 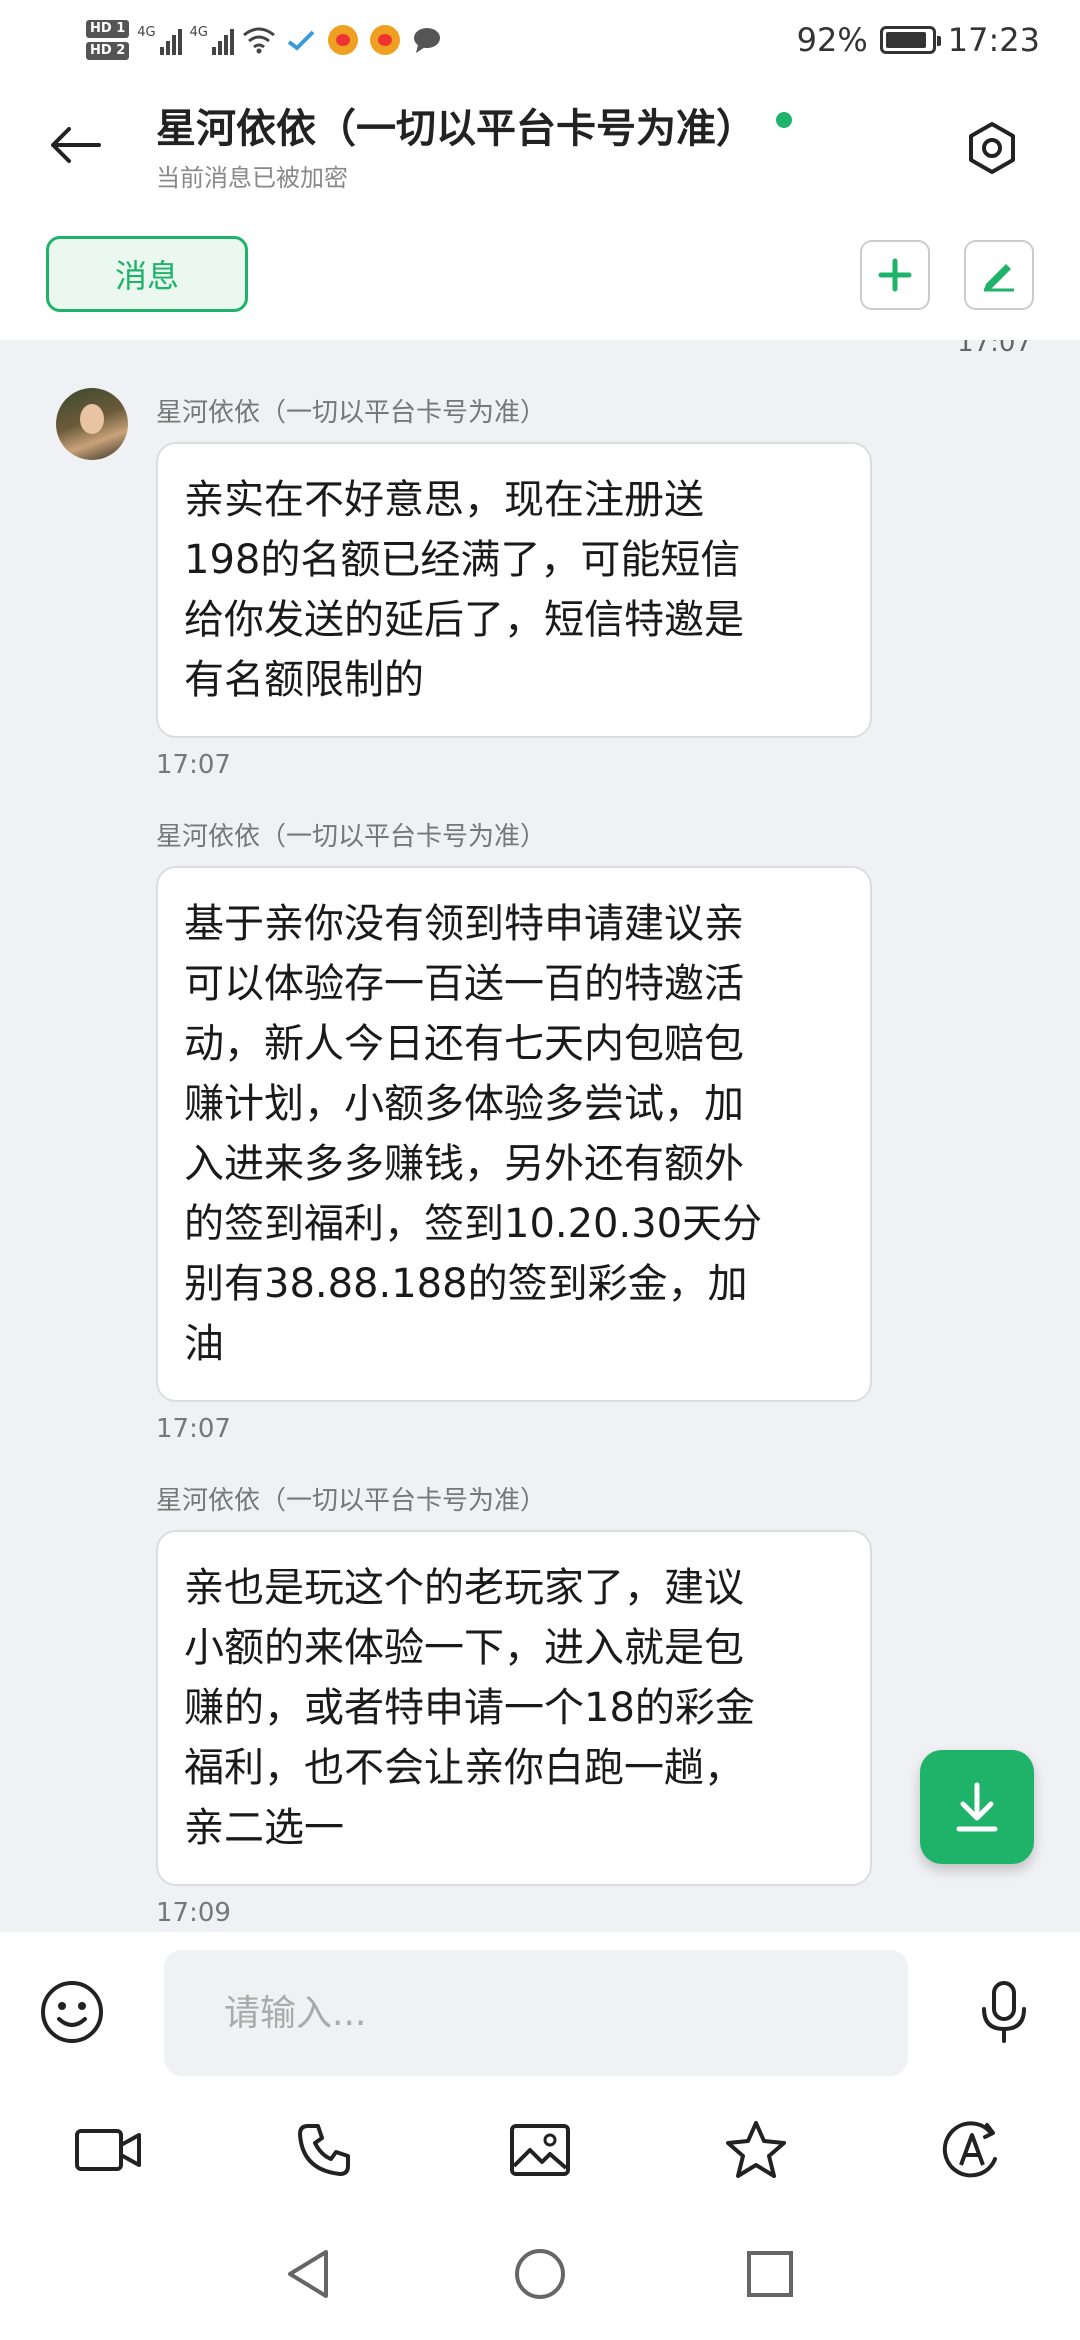 I want to click on voice-button, so click(x=1004, y=2012).